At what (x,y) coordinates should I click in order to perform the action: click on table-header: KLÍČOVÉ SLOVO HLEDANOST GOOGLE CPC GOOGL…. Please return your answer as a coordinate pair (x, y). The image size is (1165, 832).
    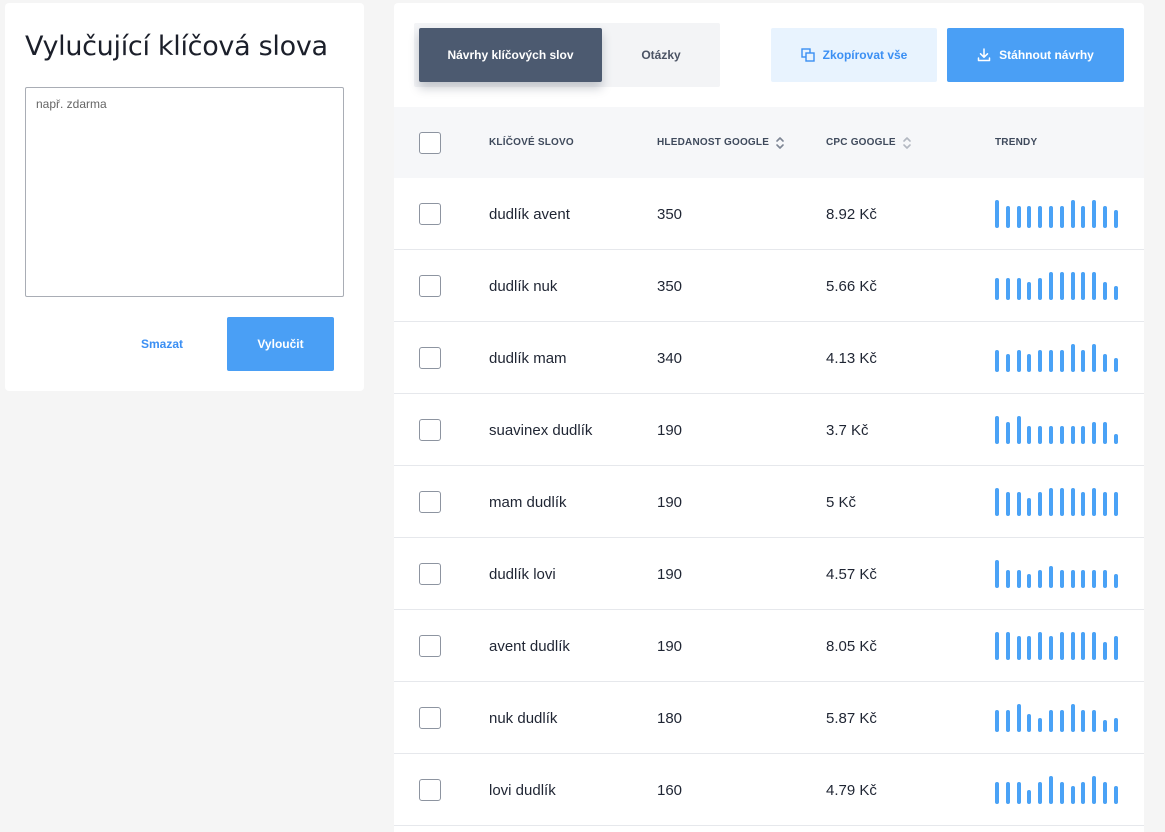
    Looking at the image, I should click on (769, 142).